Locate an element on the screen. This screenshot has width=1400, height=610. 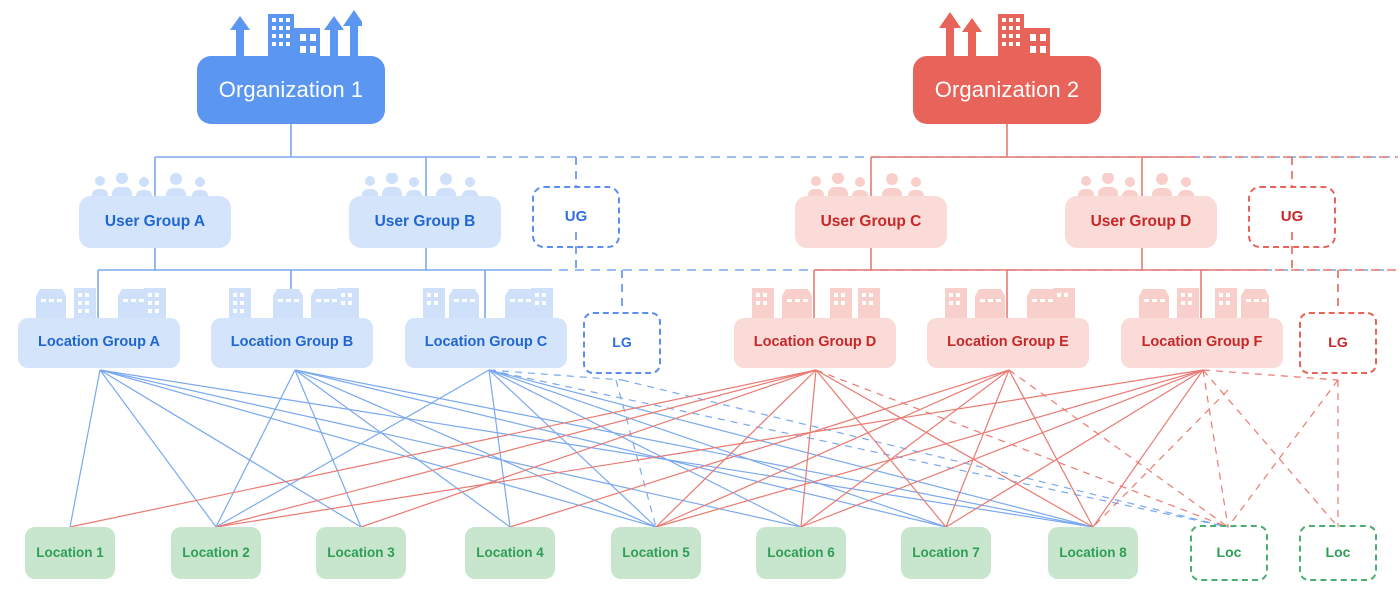
location-placeholder-1: Loc is located at coordinates (1229, 553).